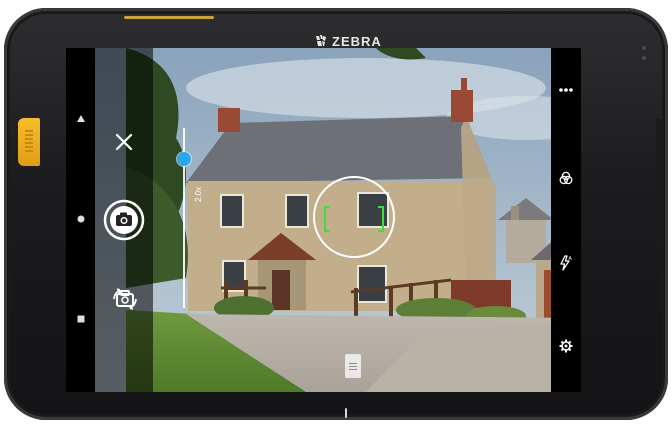 The width and height of the screenshot is (672, 428). I want to click on square-recents-icon, so click(81, 319).